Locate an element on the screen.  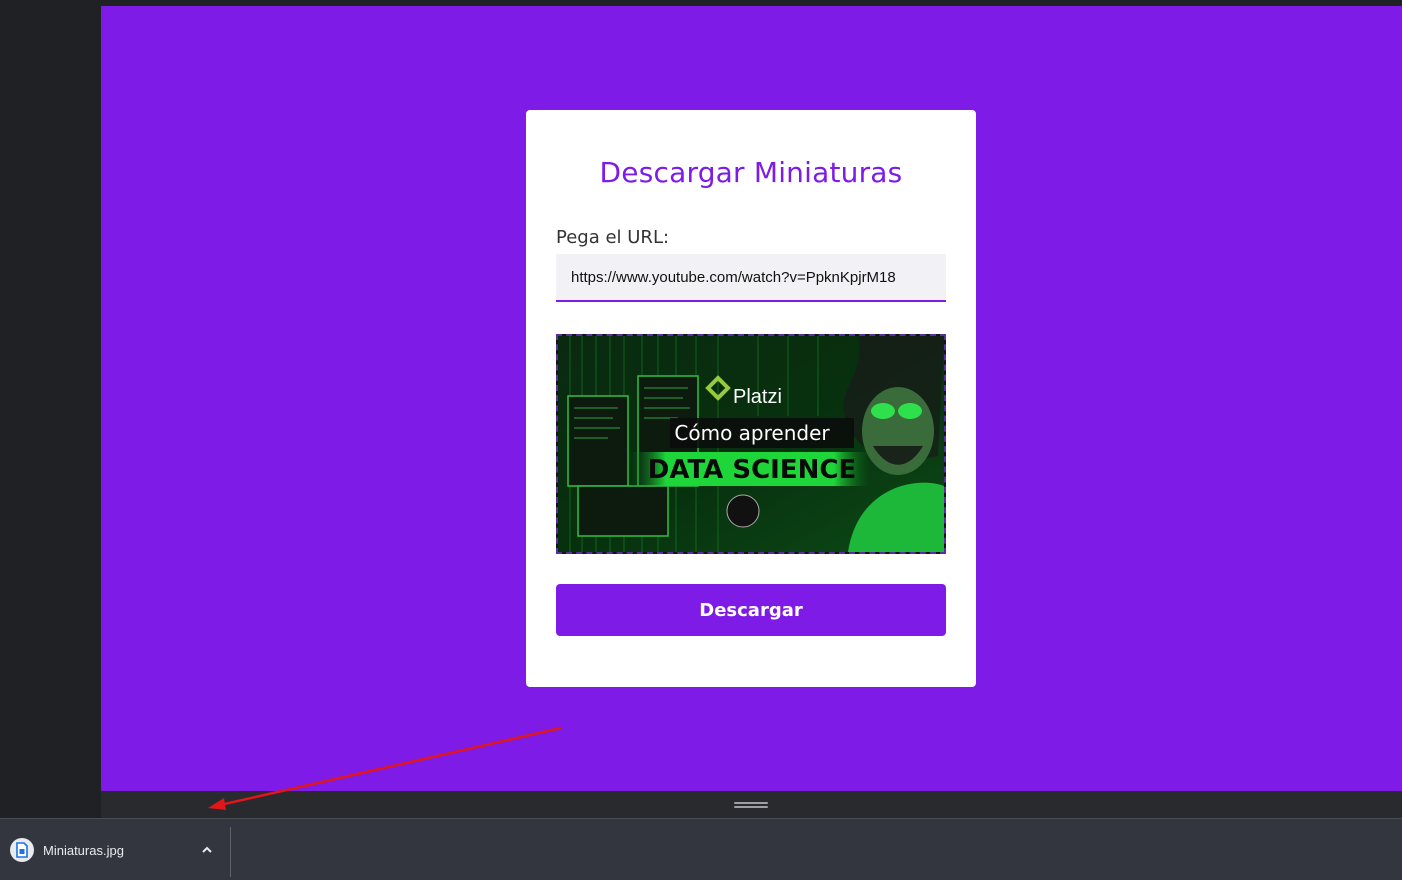
download-item: Miniaturas.jpg is located at coordinates (115, 849).